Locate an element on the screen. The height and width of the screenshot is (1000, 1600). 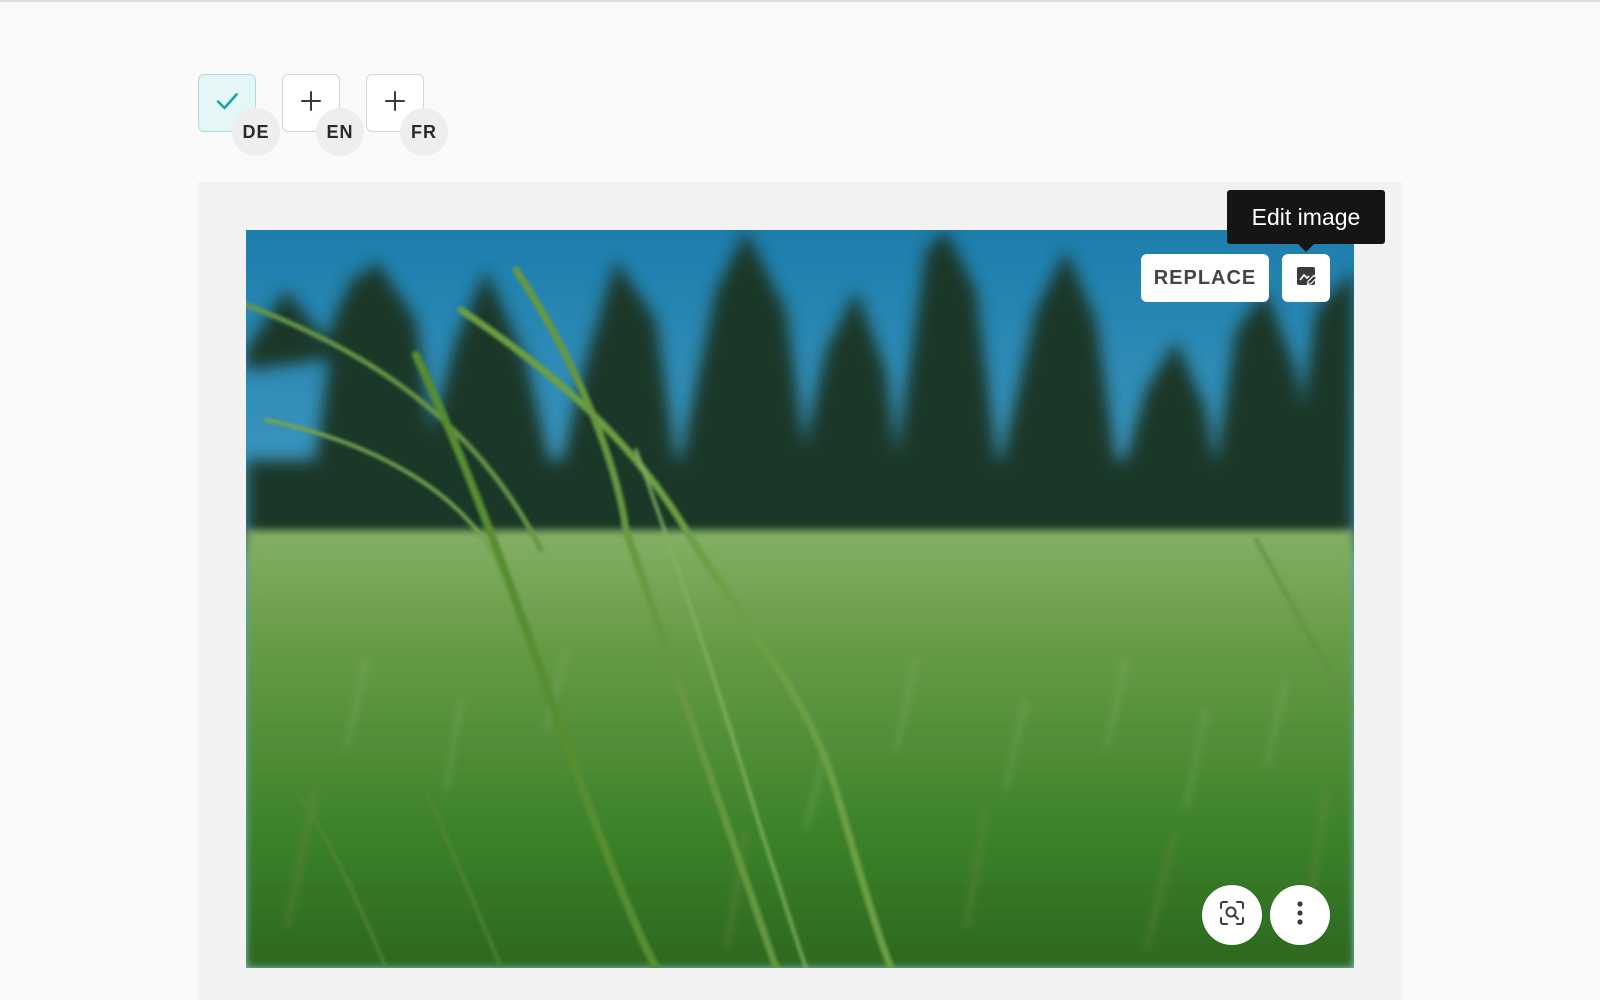
replace-image-button: REPLACE is located at coordinates (1205, 278).